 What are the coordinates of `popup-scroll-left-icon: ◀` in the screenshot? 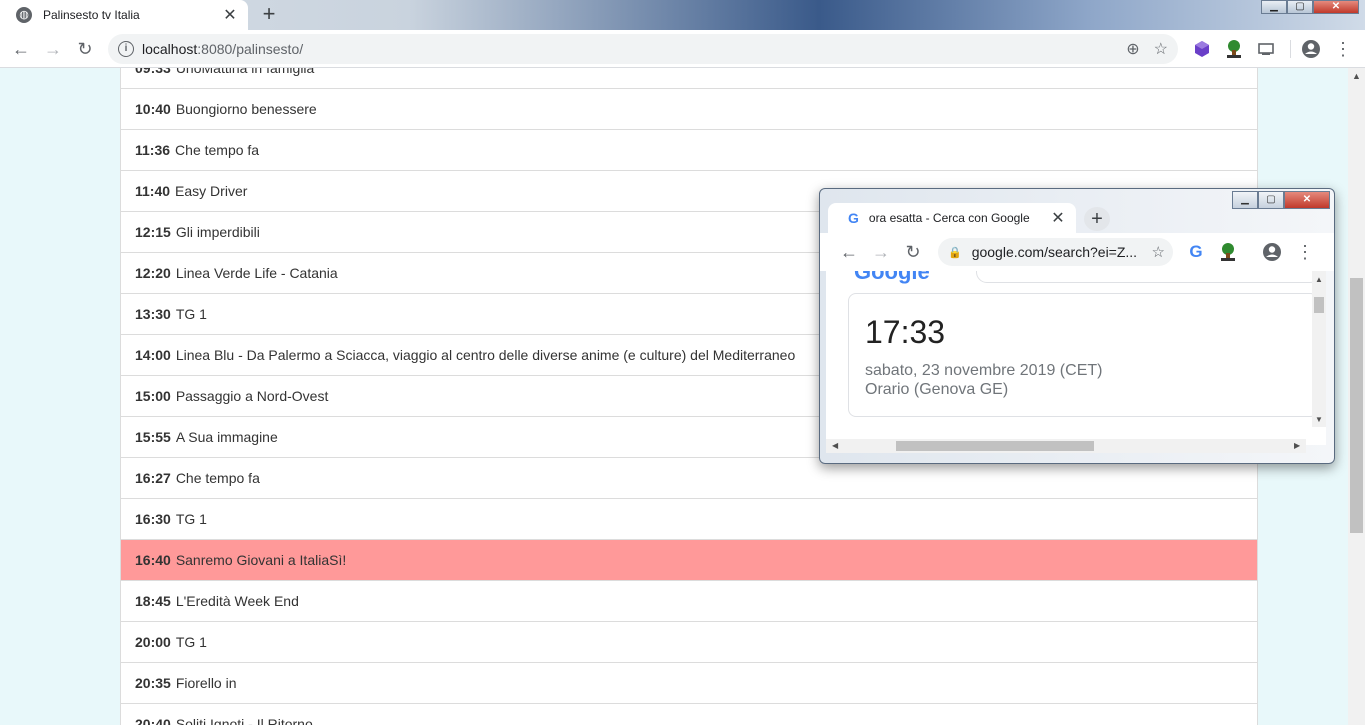 It's located at (835, 445).